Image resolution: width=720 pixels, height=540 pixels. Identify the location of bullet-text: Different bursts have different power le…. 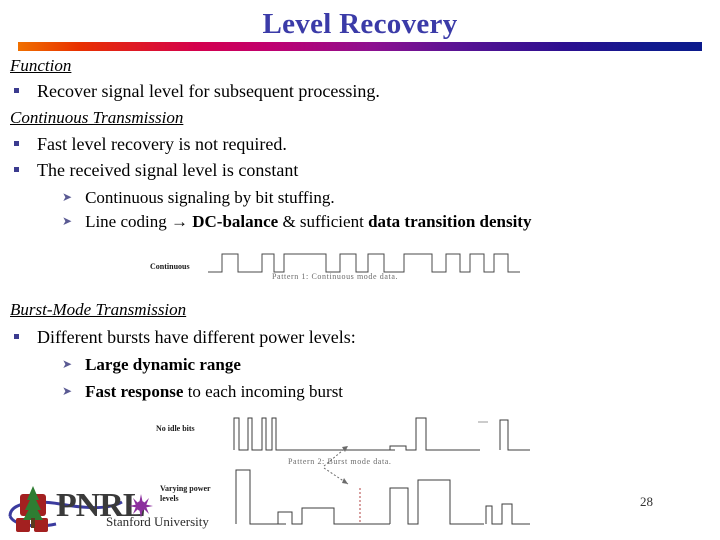
(196, 337).